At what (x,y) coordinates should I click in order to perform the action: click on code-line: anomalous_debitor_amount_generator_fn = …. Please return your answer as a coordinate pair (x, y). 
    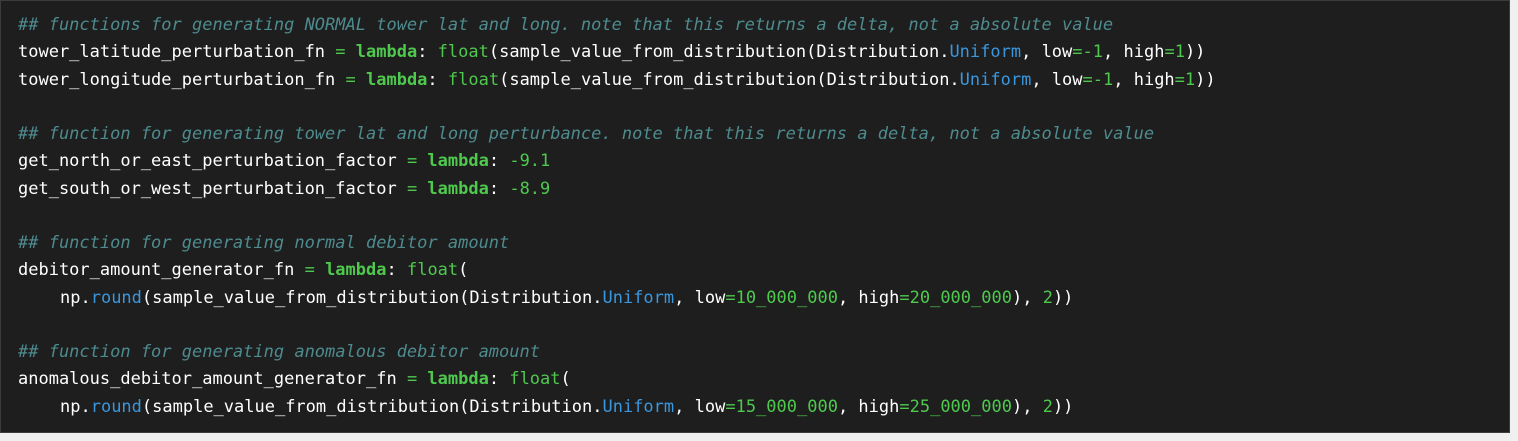
    Looking at the image, I should click on (763, 379).